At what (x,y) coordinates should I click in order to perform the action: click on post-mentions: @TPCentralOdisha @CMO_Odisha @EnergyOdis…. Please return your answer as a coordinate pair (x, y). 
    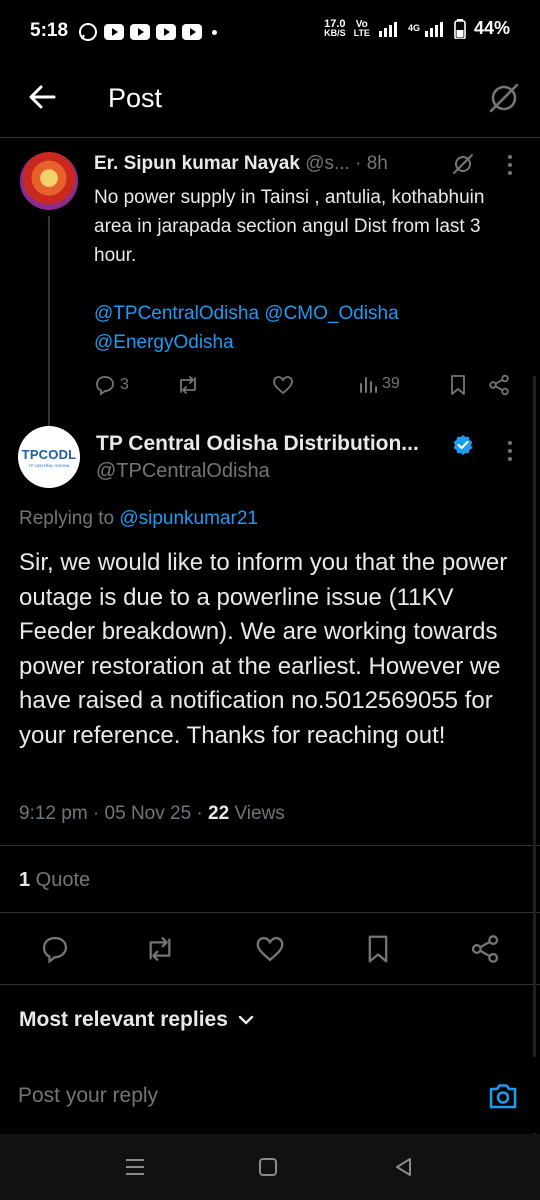
    Looking at the image, I should click on (294, 328).